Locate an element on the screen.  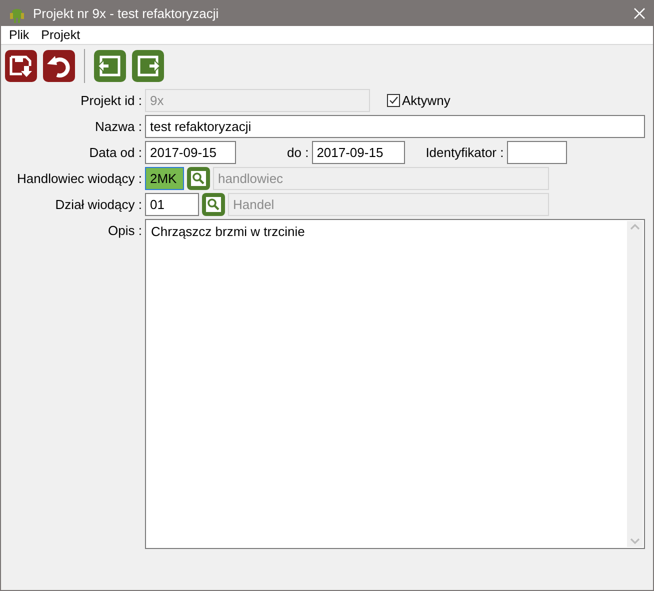
close-icon is located at coordinates (639, 14).